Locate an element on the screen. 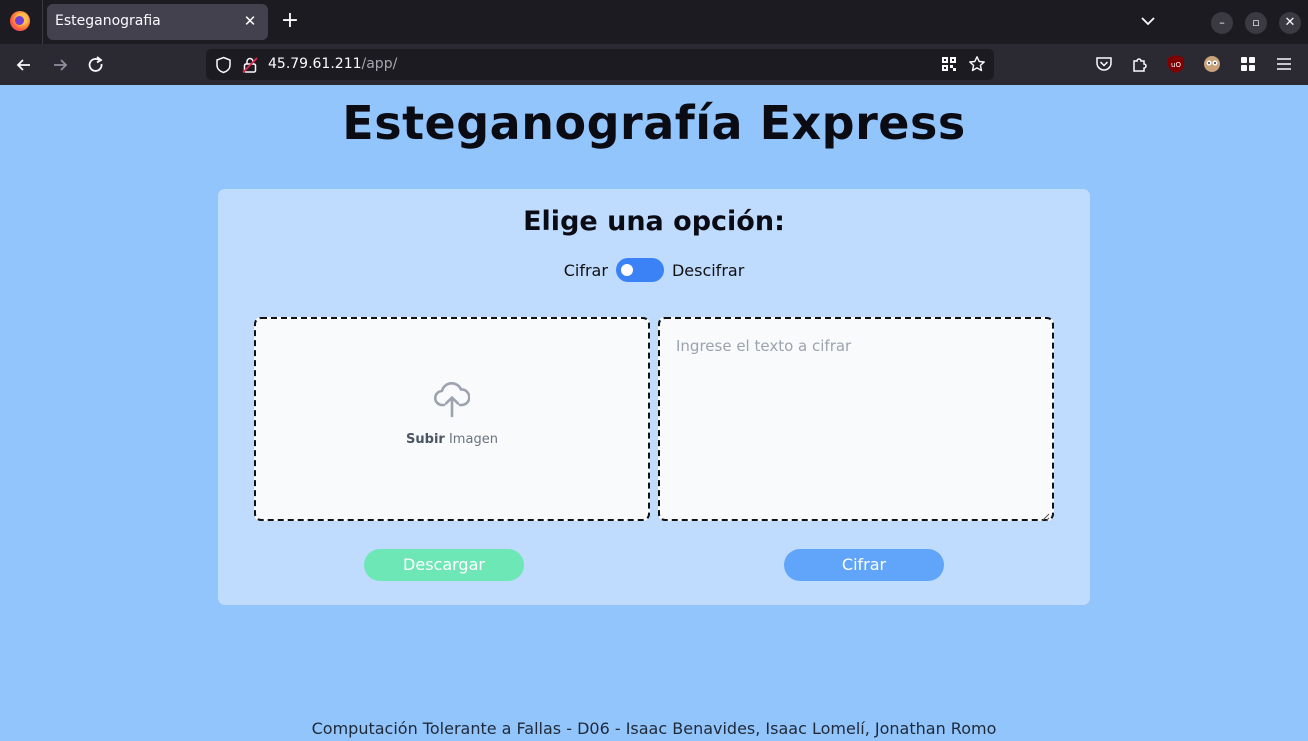  message-textarea is located at coordinates (856, 419).